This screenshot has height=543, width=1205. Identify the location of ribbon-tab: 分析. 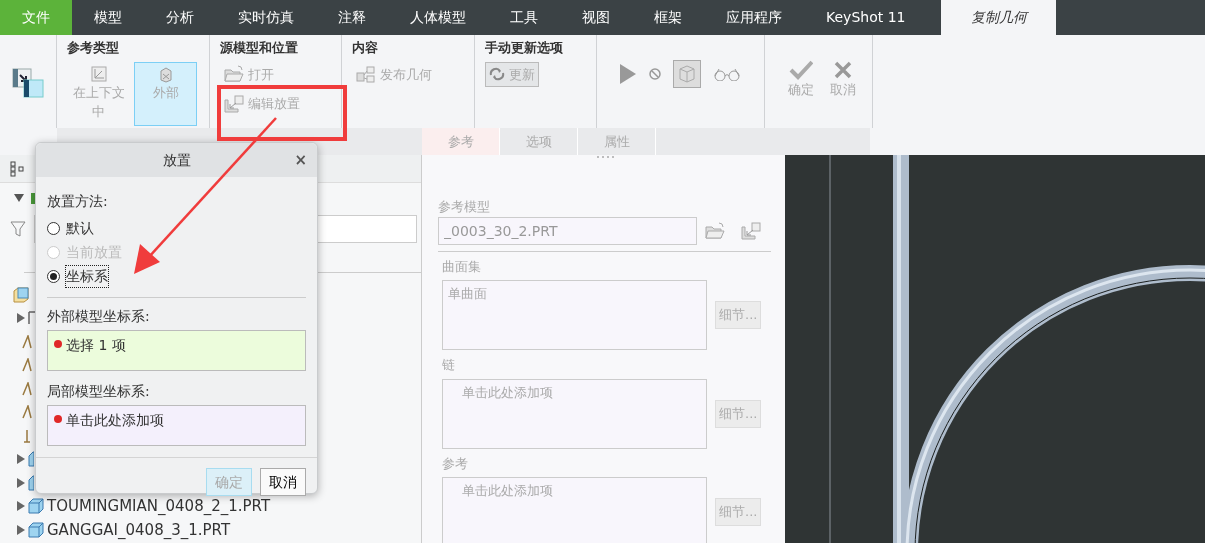
(180, 17).